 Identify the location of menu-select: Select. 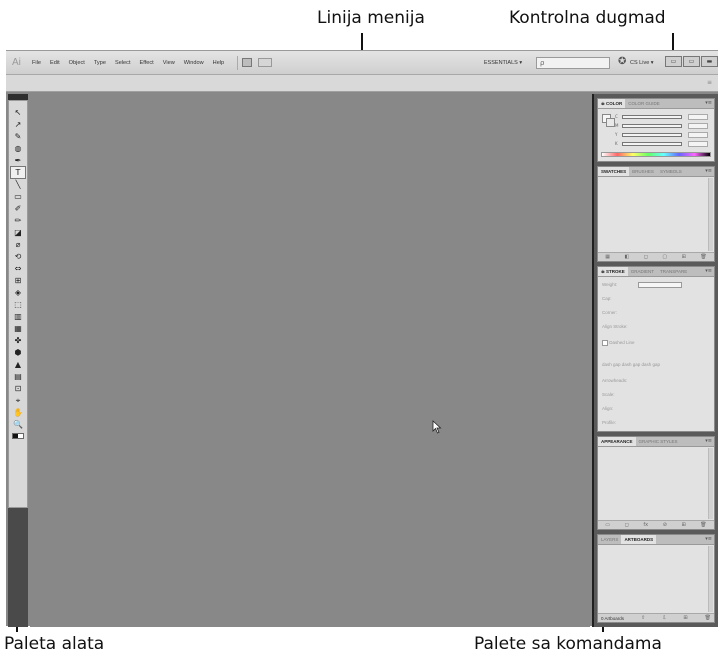
(123, 63).